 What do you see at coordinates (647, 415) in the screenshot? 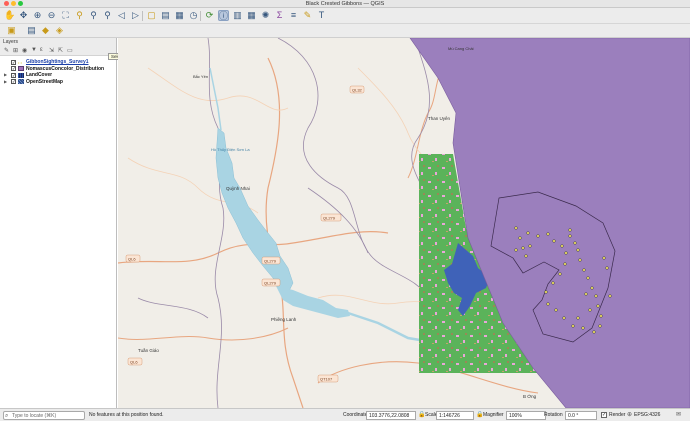
I see `crs-label: EPSG:4326` at bounding box center [647, 415].